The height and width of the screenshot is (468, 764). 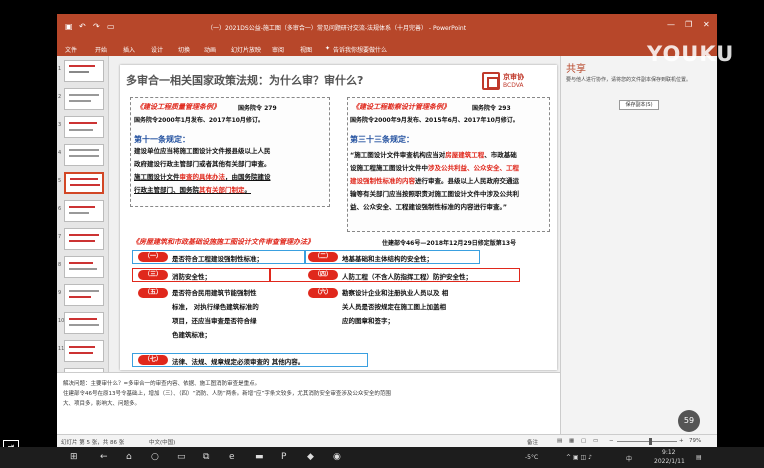 What do you see at coordinates (639, 105) in the screenshot?
I see `save-copy-button: 保存副本(S)` at bounding box center [639, 105].